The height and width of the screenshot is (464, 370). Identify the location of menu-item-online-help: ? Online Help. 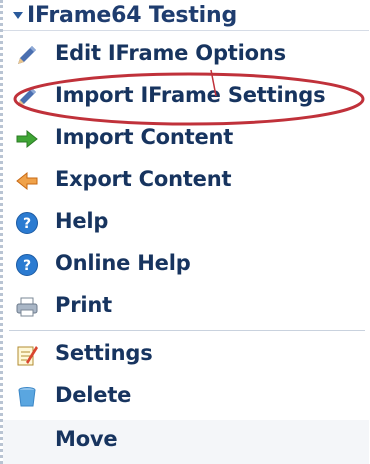
(186, 265).